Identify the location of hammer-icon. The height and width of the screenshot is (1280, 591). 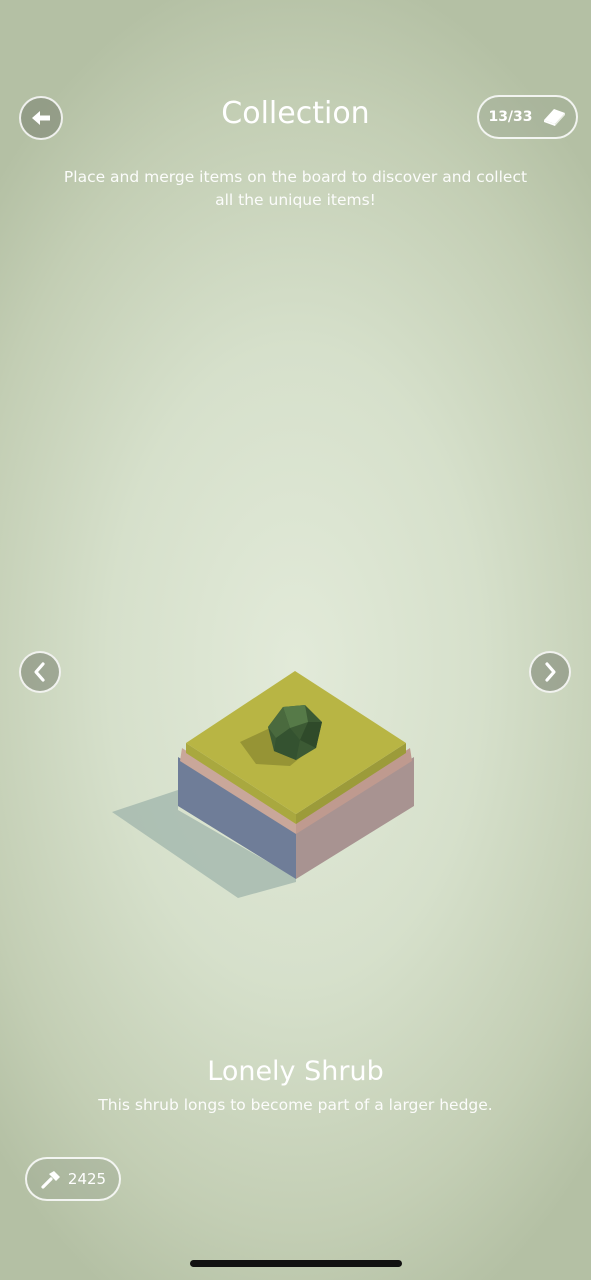
(50, 1180).